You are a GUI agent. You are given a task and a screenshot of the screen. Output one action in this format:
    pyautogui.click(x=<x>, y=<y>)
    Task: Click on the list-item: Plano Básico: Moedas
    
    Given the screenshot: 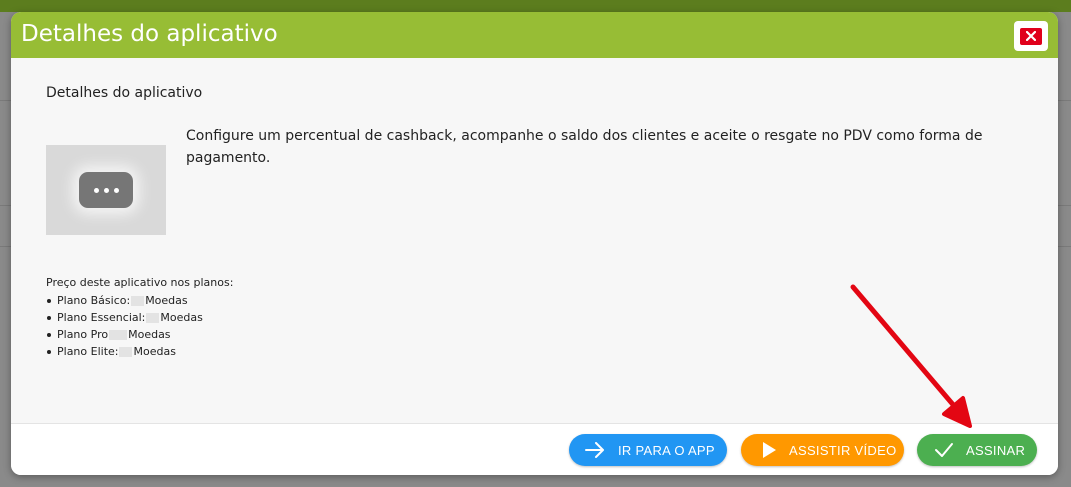 What is the action you would take?
    pyautogui.click(x=124, y=300)
    